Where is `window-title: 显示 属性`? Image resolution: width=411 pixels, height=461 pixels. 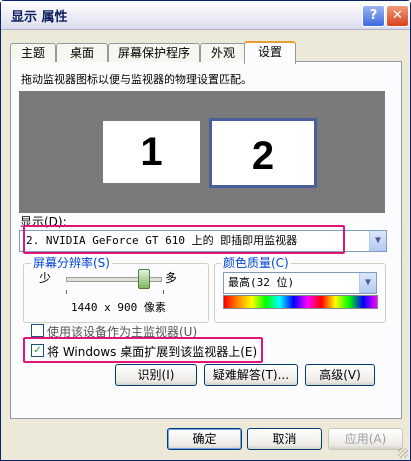 window-title: 显示 属性 is located at coordinates (39, 17).